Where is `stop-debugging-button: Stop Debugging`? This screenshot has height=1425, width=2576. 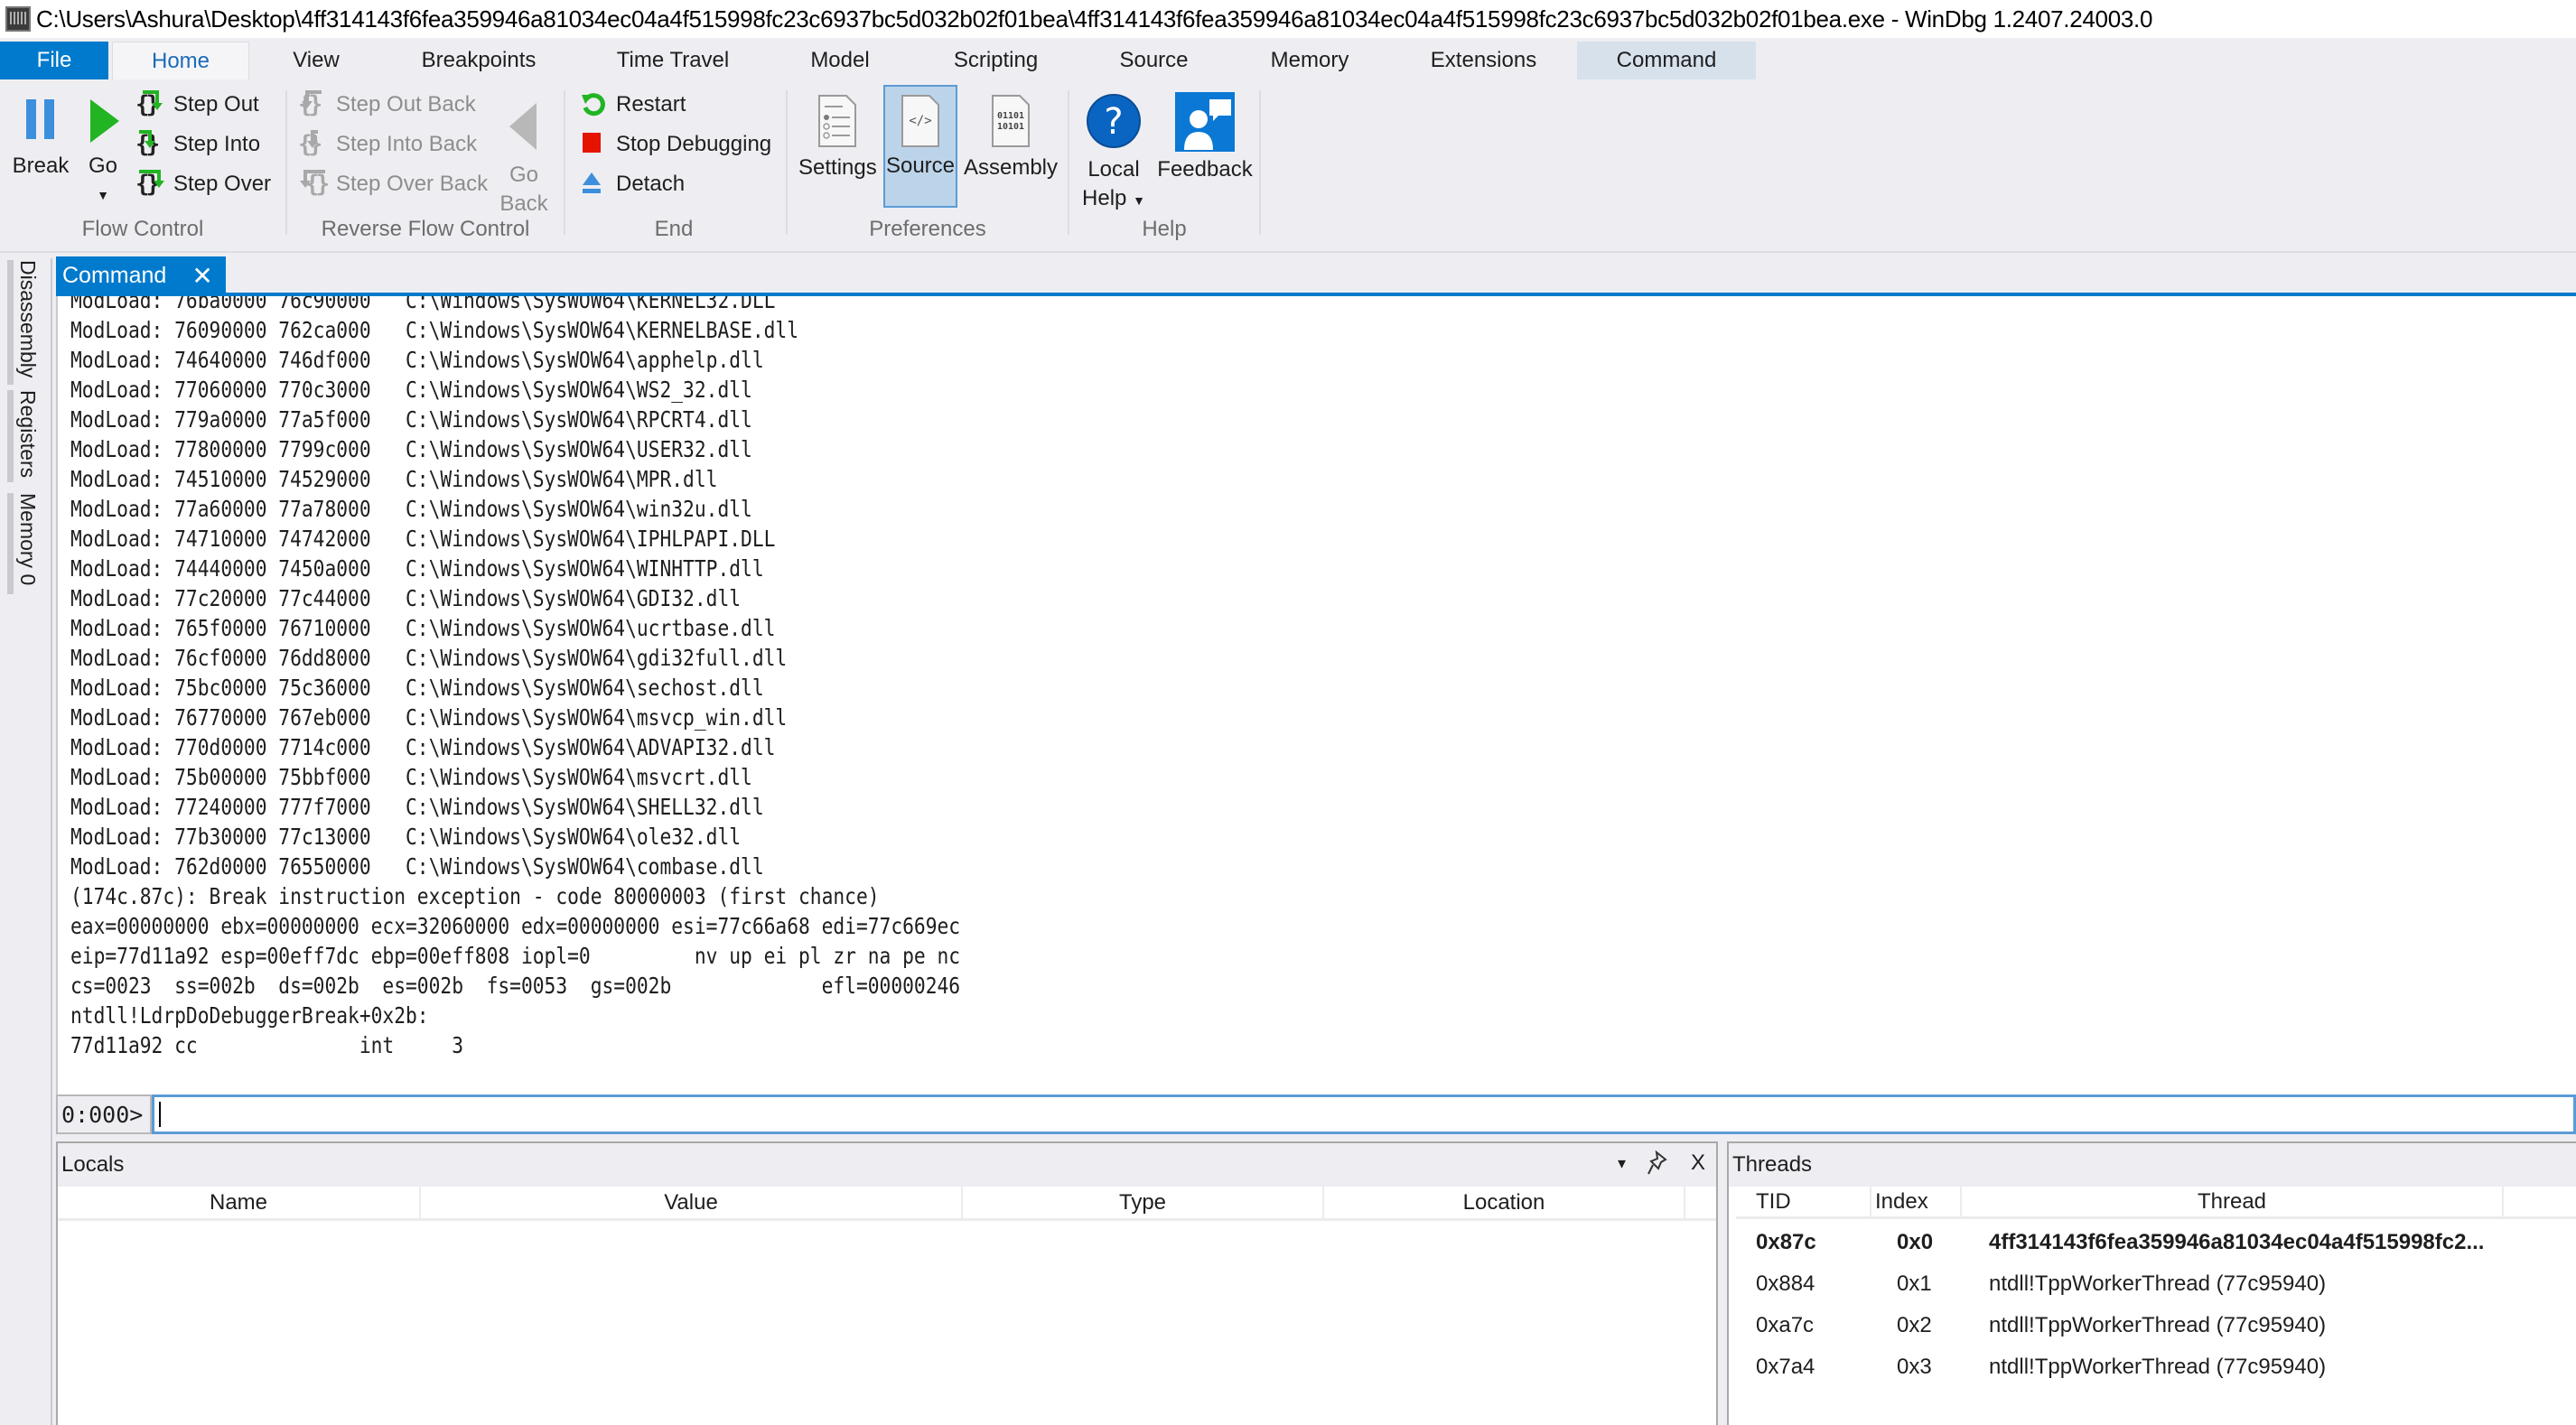
stop-debugging-button: Stop Debugging is located at coordinates (674, 144).